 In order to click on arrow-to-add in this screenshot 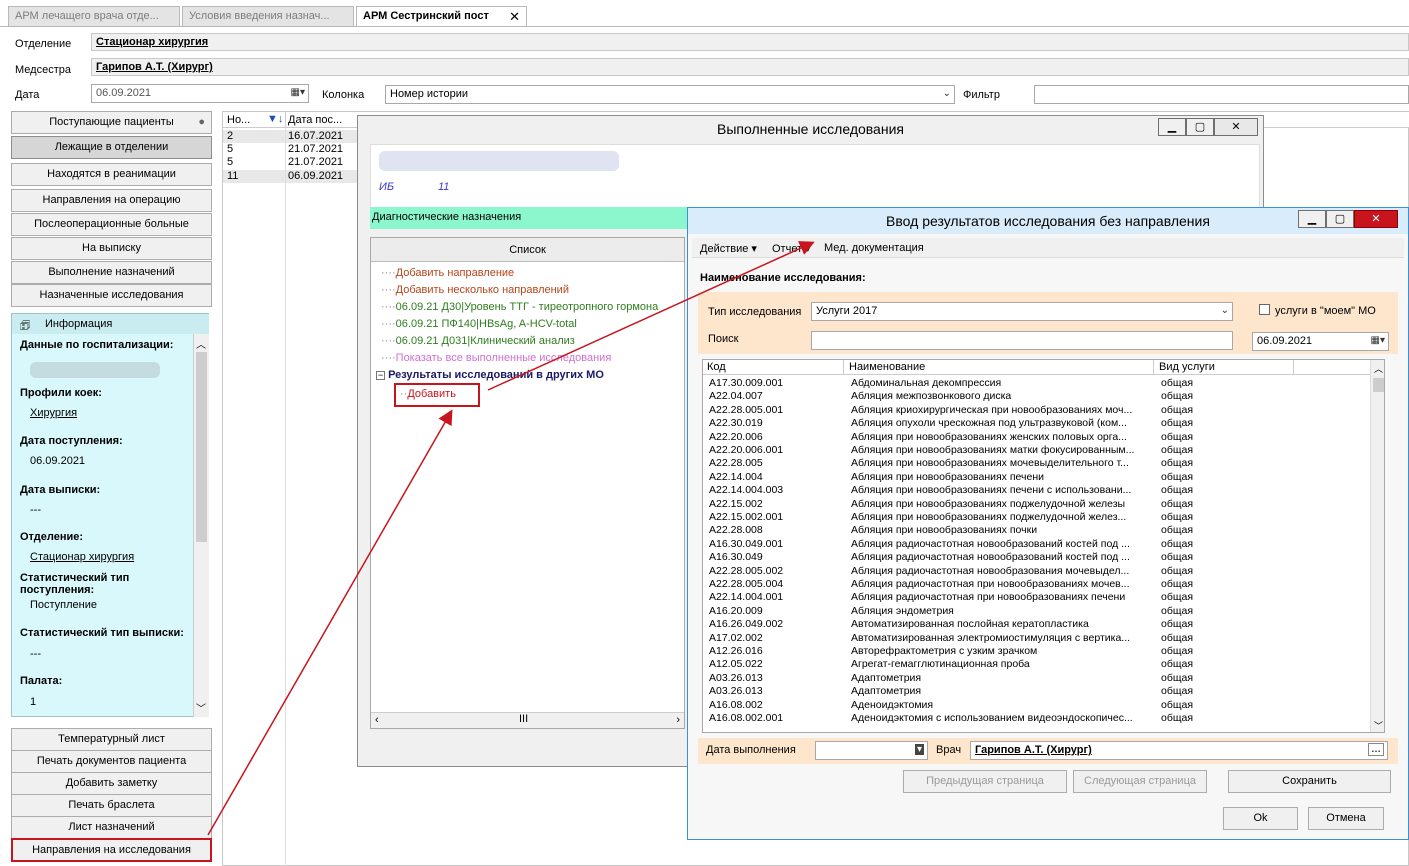, I will do `click(330, 622)`.